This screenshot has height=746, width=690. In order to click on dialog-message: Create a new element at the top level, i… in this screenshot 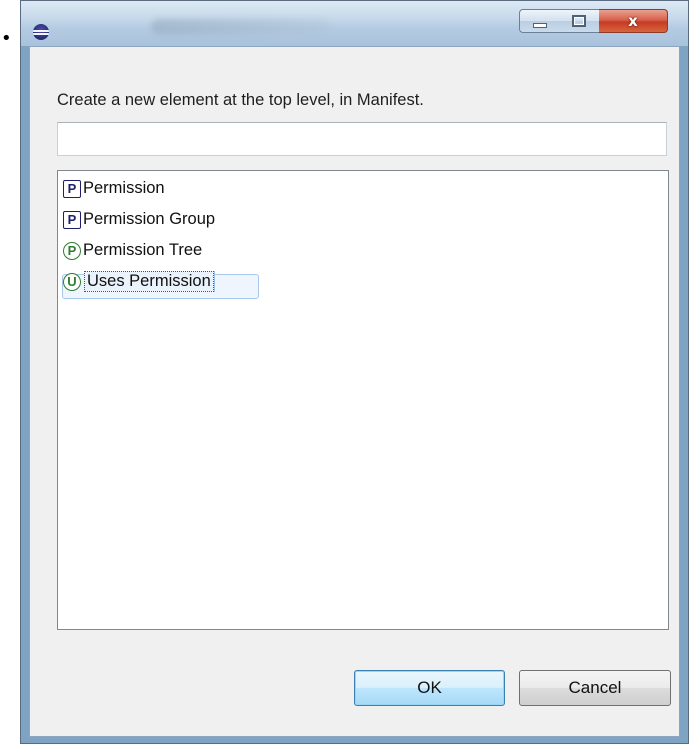, I will do `click(240, 100)`.